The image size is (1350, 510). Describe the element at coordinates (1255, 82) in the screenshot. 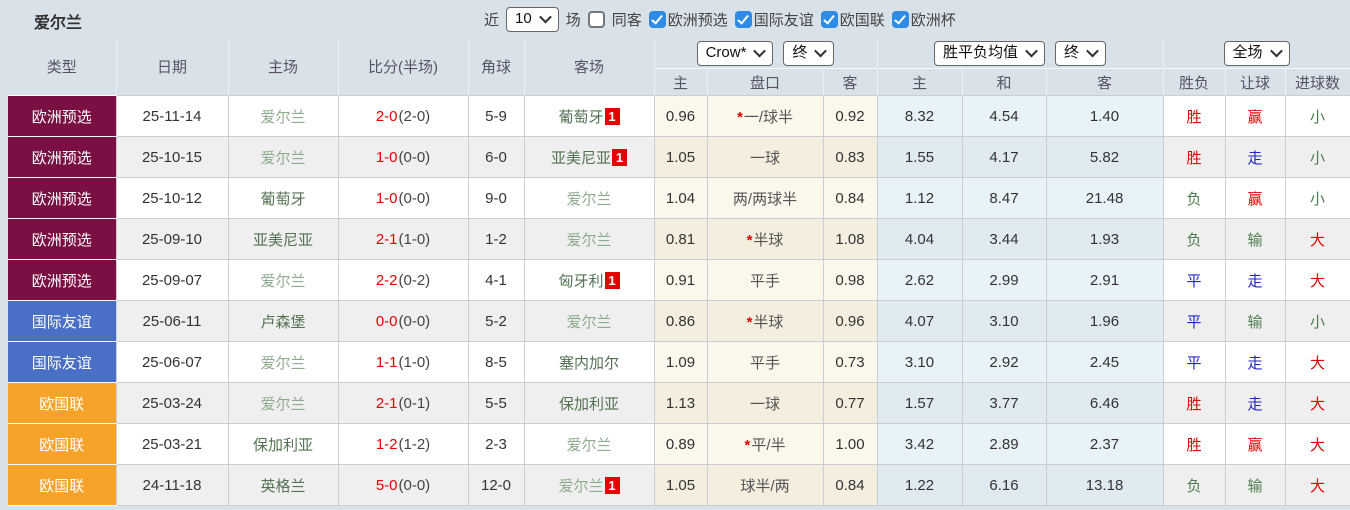

I see `col-header-handicap-result: 让球` at that location.